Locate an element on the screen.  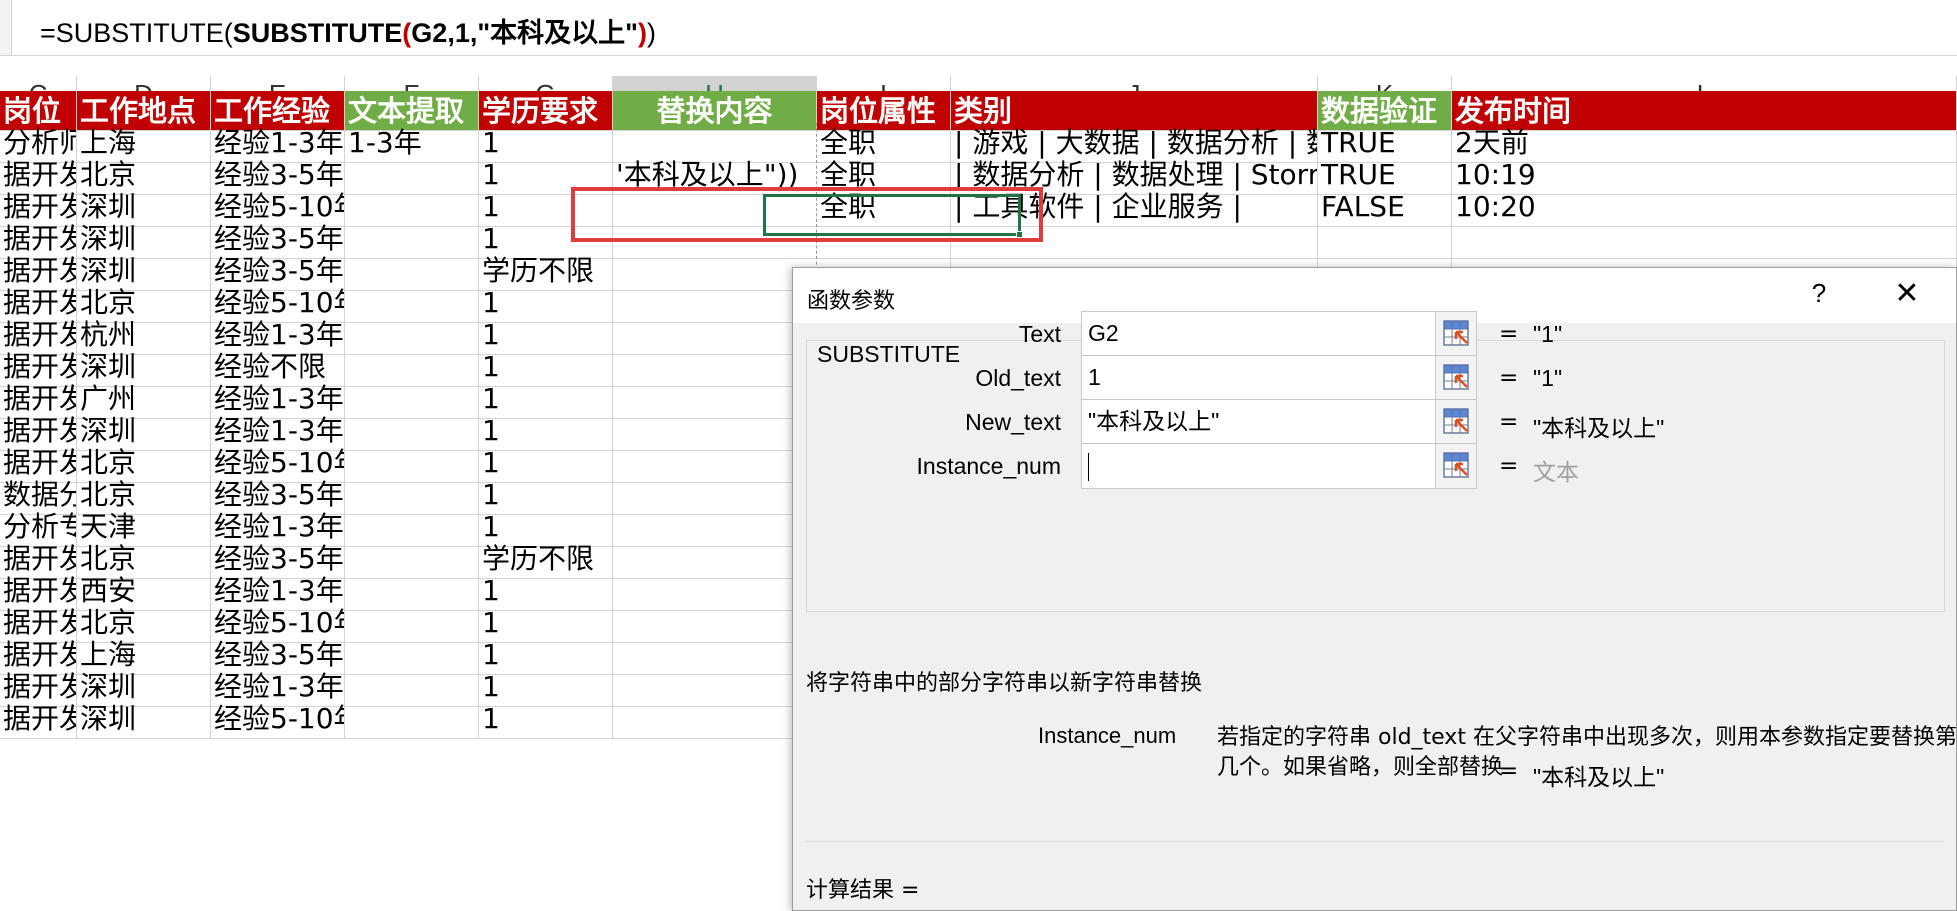
table-cell: 深圳 is located at coordinates (144, 719).